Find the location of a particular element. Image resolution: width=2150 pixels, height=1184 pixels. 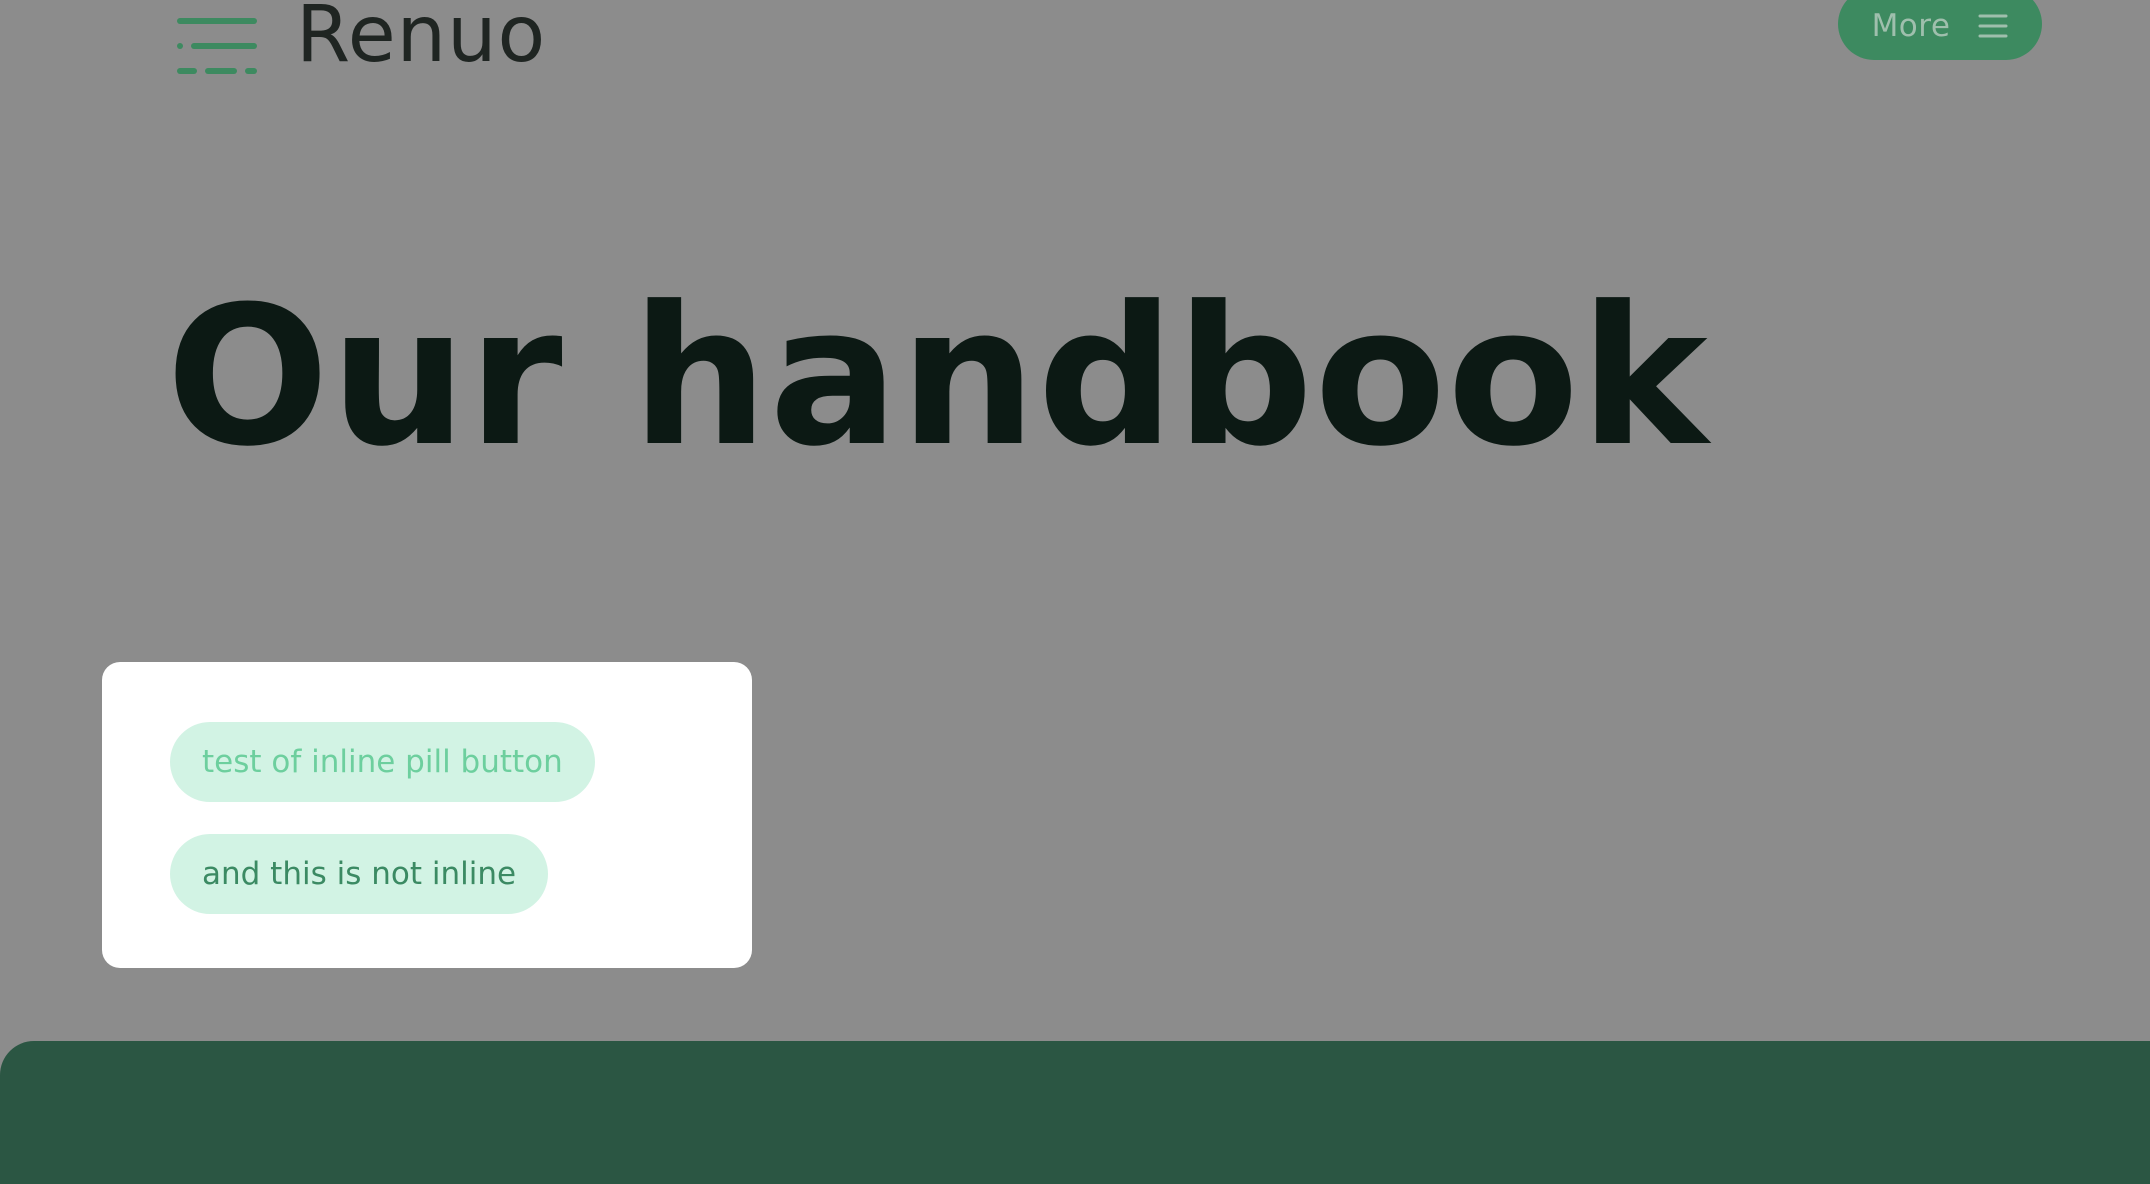

page-title: Our handbook is located at coordinates (937, 377).